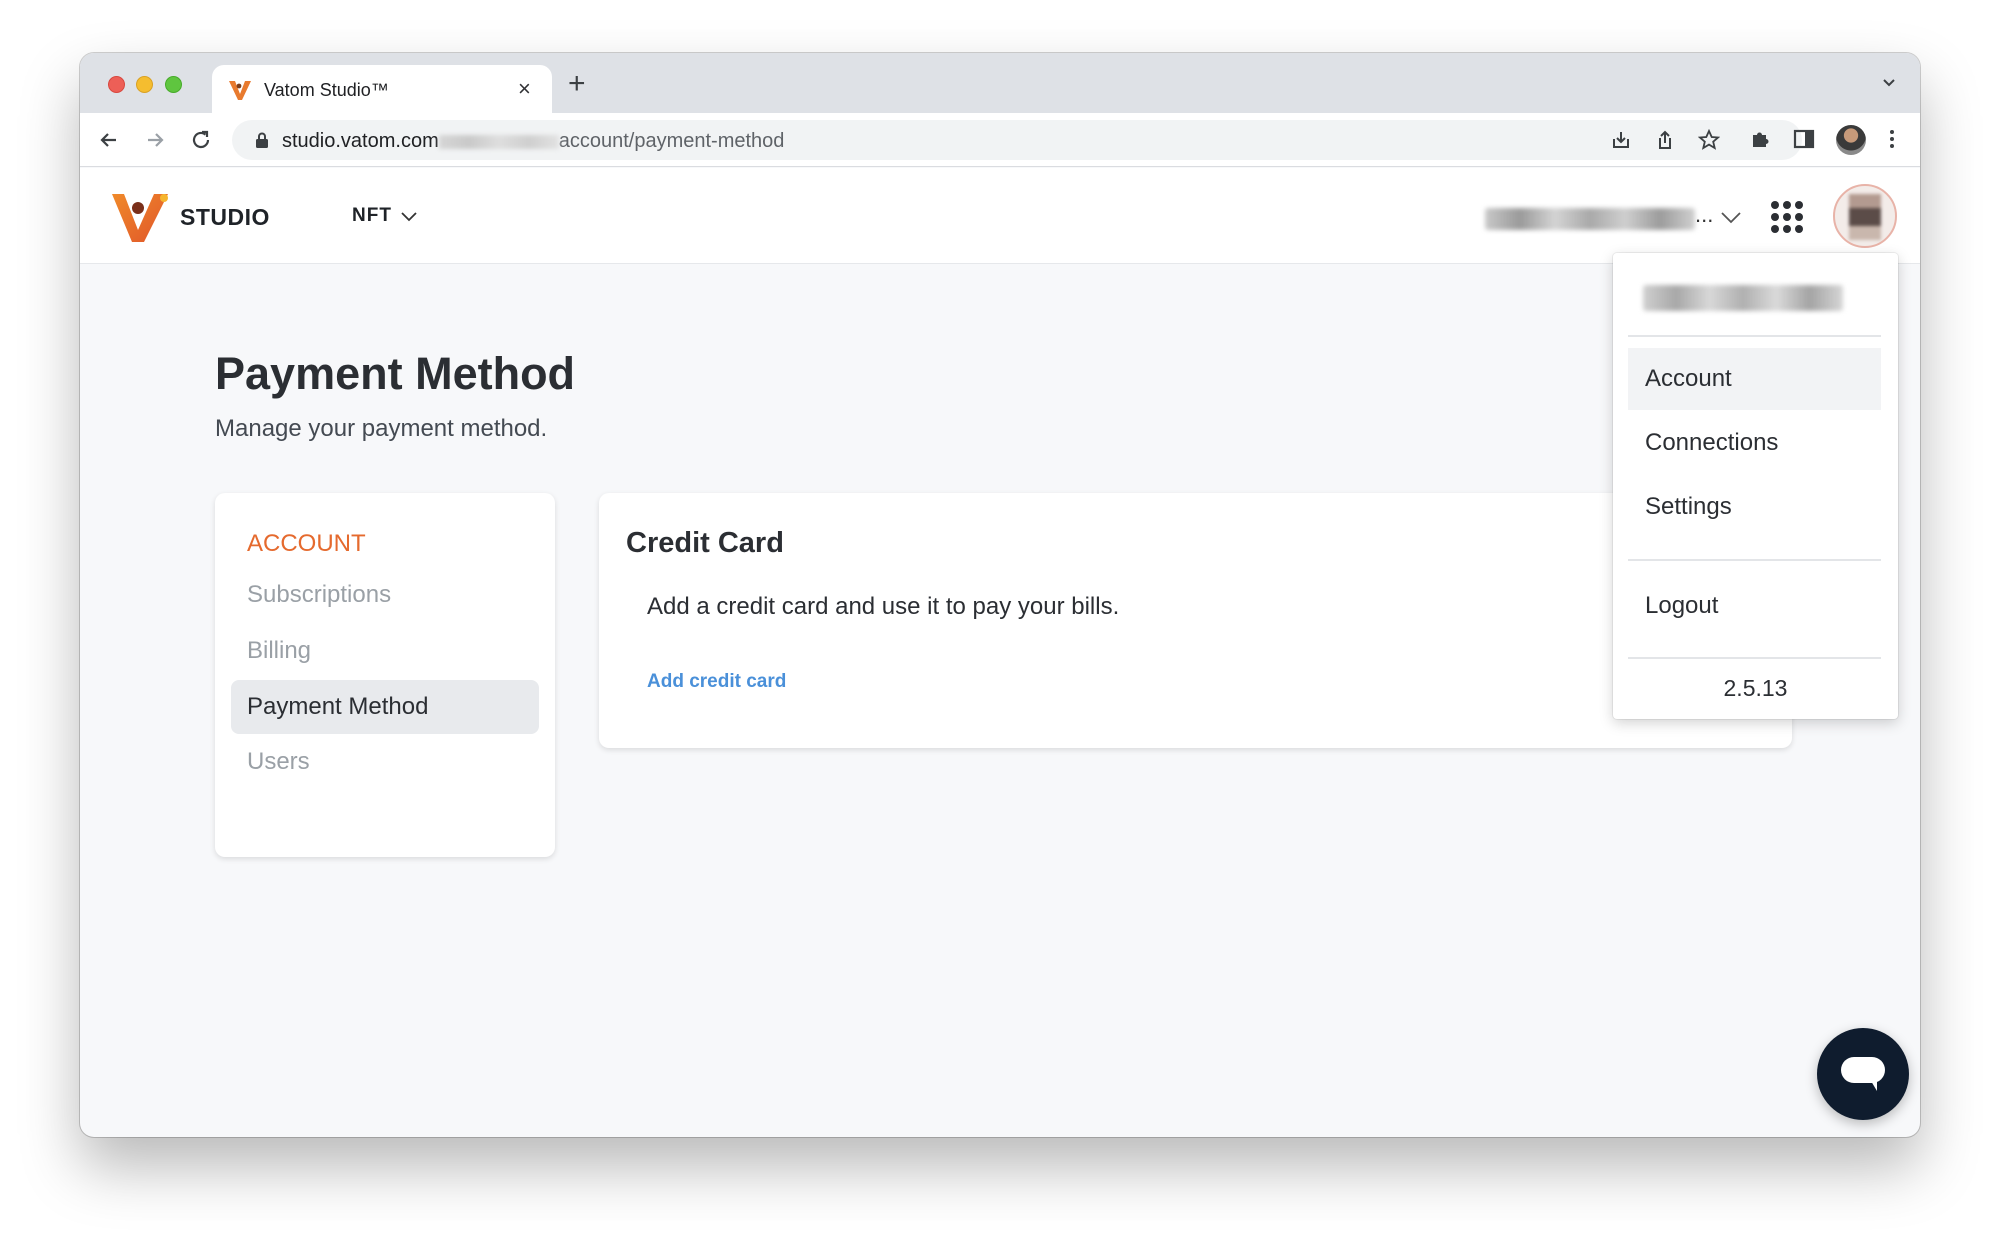  I want to click on browser-tab: Vatom Studio™ ×, so click(382, 89).